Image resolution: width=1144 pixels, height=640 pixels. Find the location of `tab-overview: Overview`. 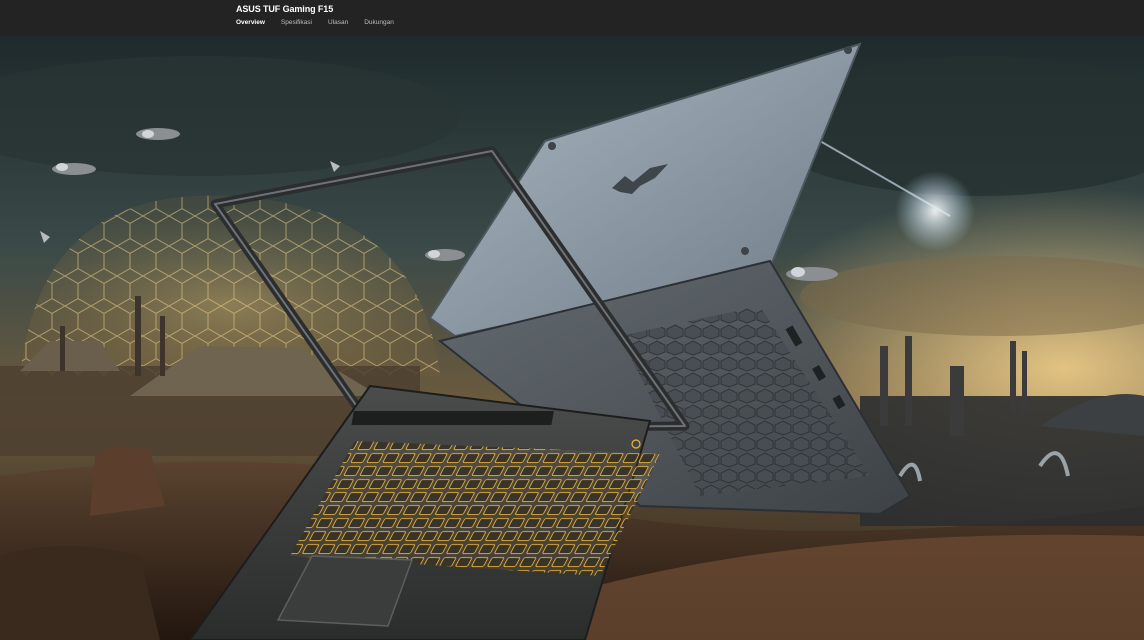

tab-overview: Overview is located at coordinates (250, 22).